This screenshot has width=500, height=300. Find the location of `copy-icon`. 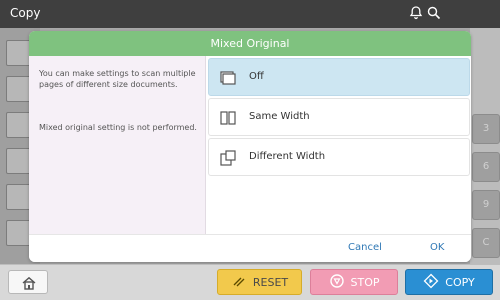

copy-icon is located at coordinates (431, 282).